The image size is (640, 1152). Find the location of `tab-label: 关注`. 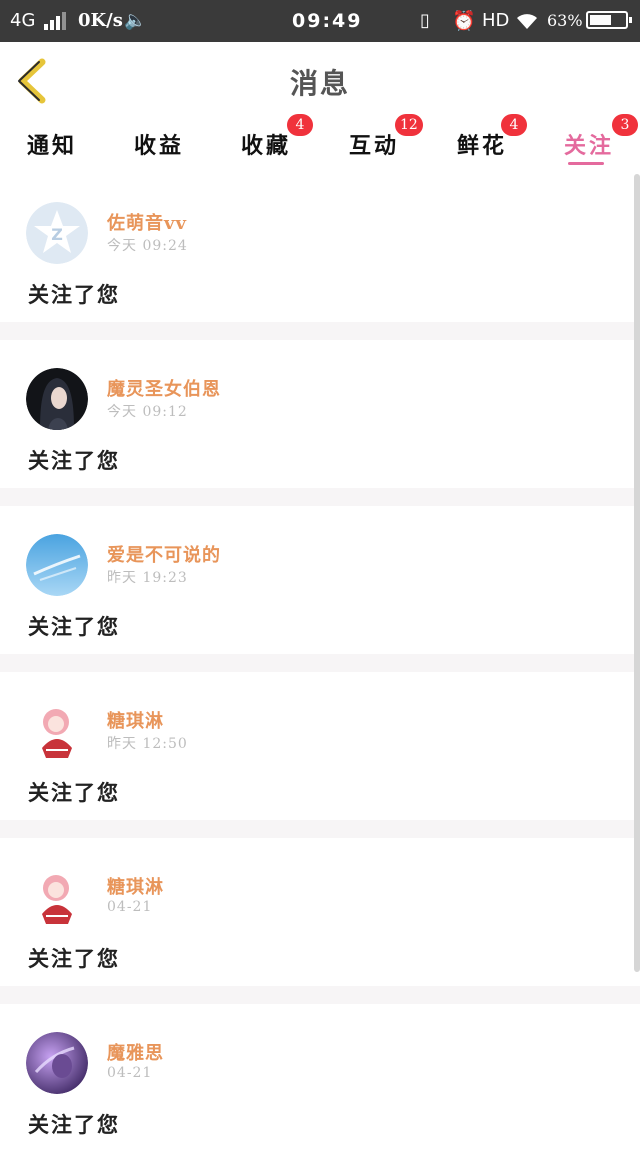

tab-label: 关注 is located at coordinates (589, 146).